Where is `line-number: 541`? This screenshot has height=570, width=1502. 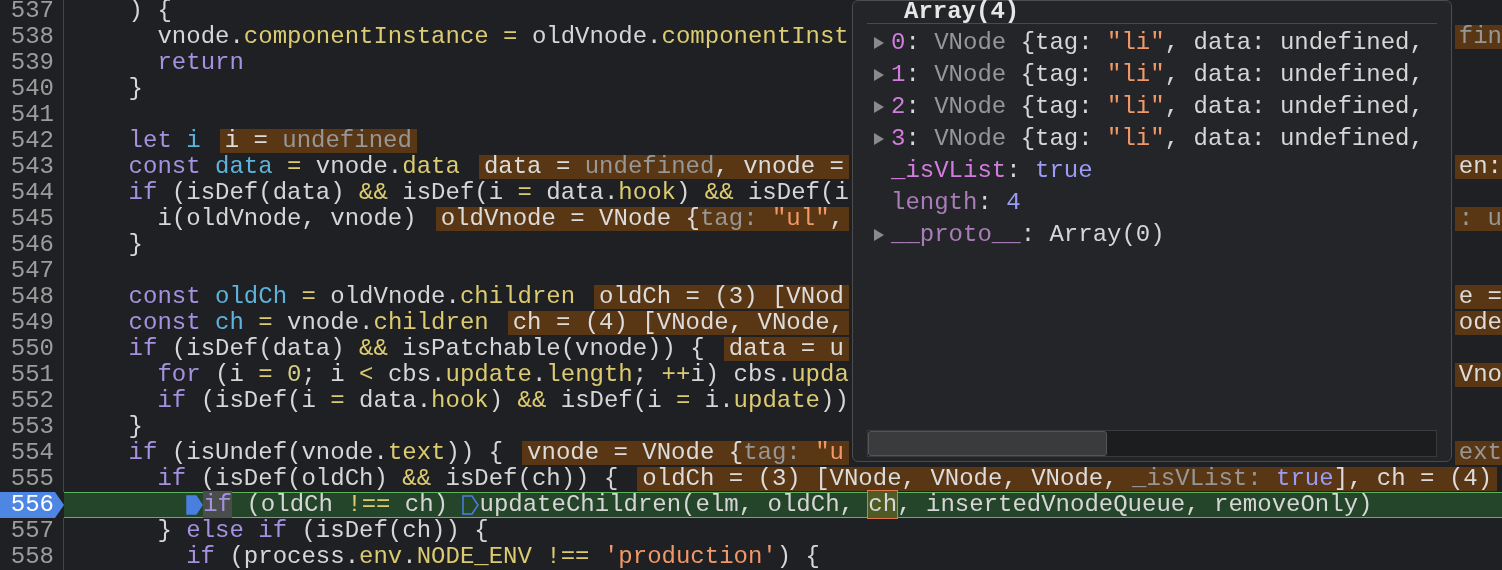 line-number: 541 is located at coordinates (32, 115).